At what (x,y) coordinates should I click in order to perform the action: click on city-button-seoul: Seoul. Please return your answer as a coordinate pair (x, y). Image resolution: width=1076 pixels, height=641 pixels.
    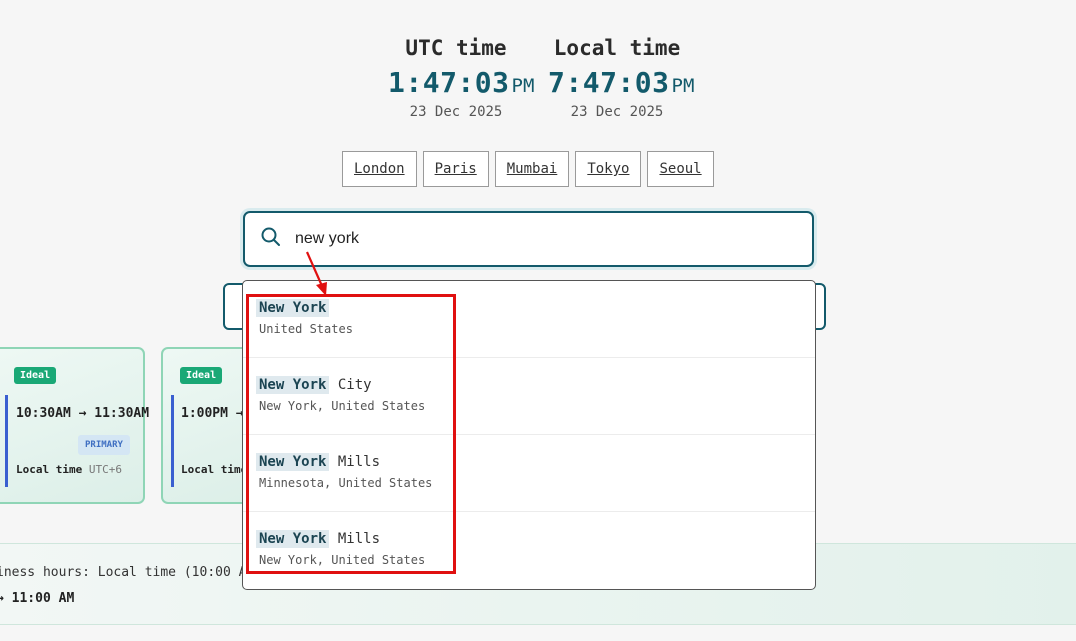
    Looking at the image, I should click on (680, 169).